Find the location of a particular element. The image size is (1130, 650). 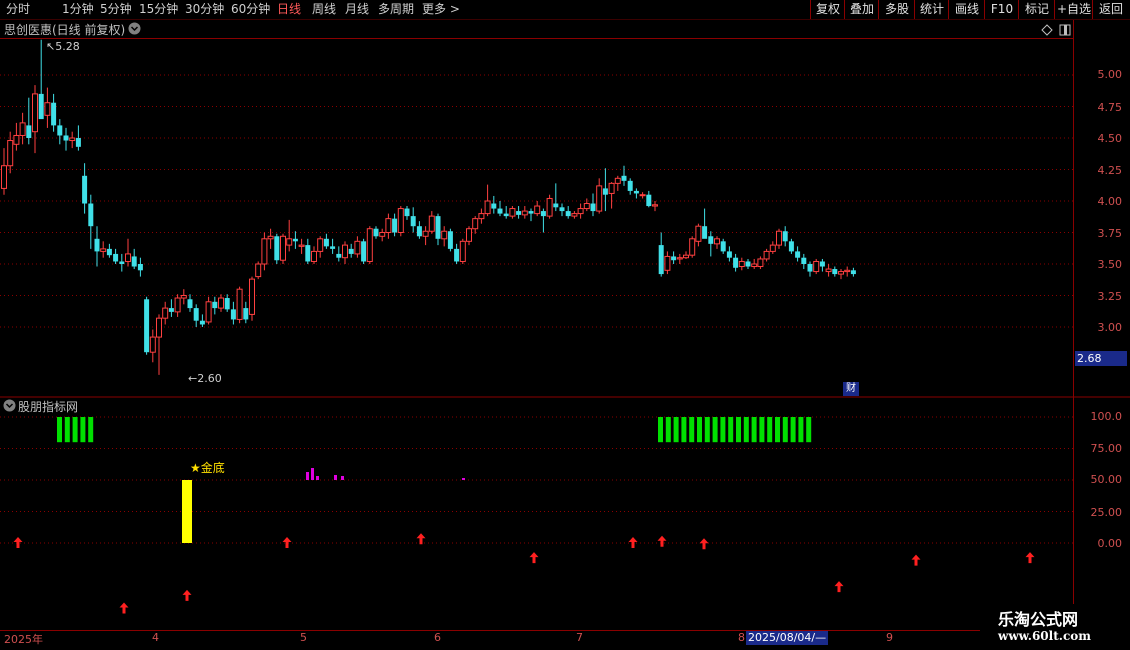

window-controls is located at coordinates (1056, 30).